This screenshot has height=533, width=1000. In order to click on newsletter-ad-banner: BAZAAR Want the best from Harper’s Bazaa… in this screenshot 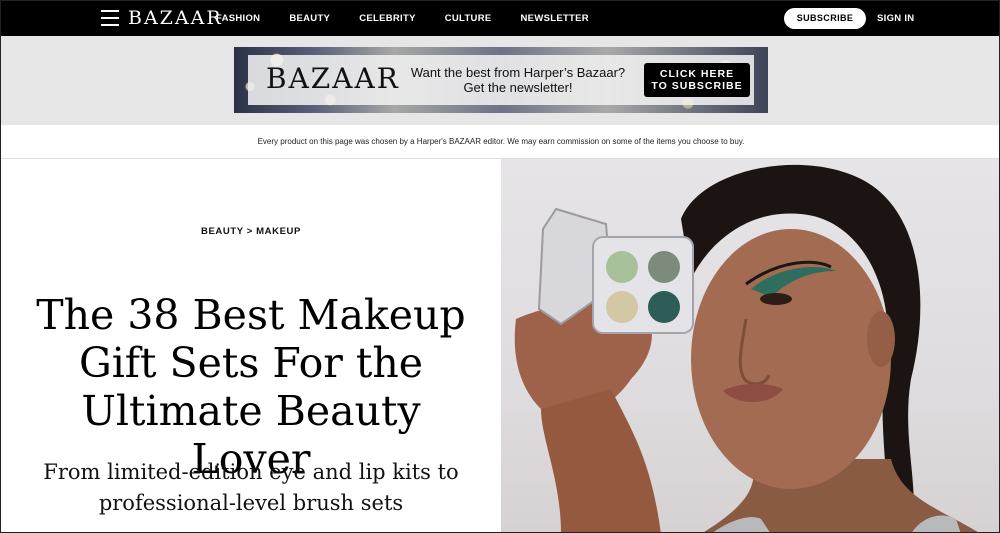, I will do `click(501, 80)`.